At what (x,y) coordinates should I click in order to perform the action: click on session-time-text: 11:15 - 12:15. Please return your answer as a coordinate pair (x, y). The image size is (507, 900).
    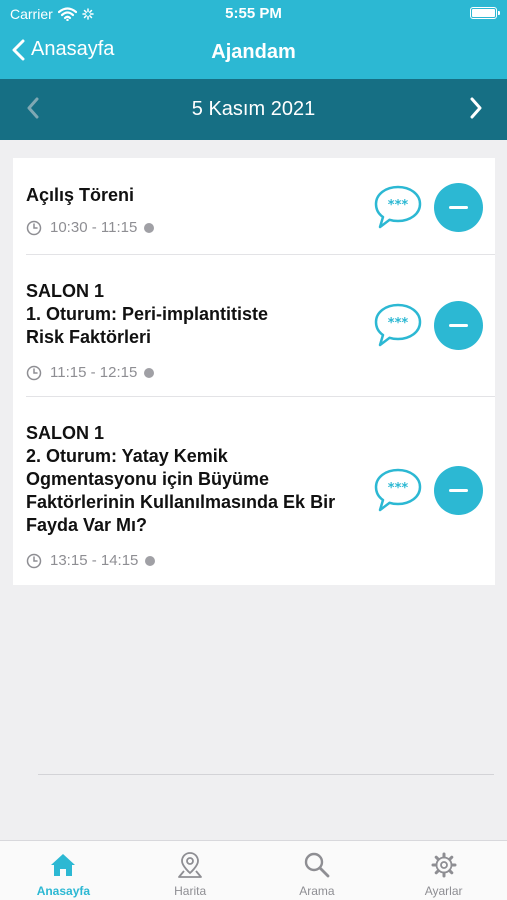
    Looking at the image, I should click on (94, 372).